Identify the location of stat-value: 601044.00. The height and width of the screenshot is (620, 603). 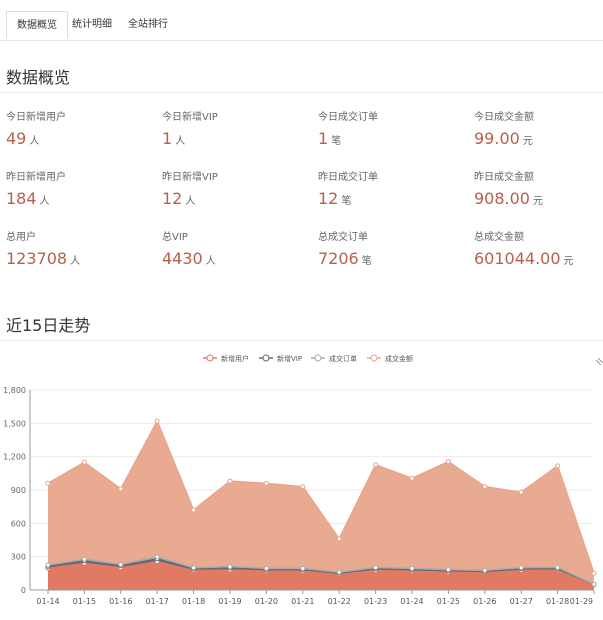
(517, 258).